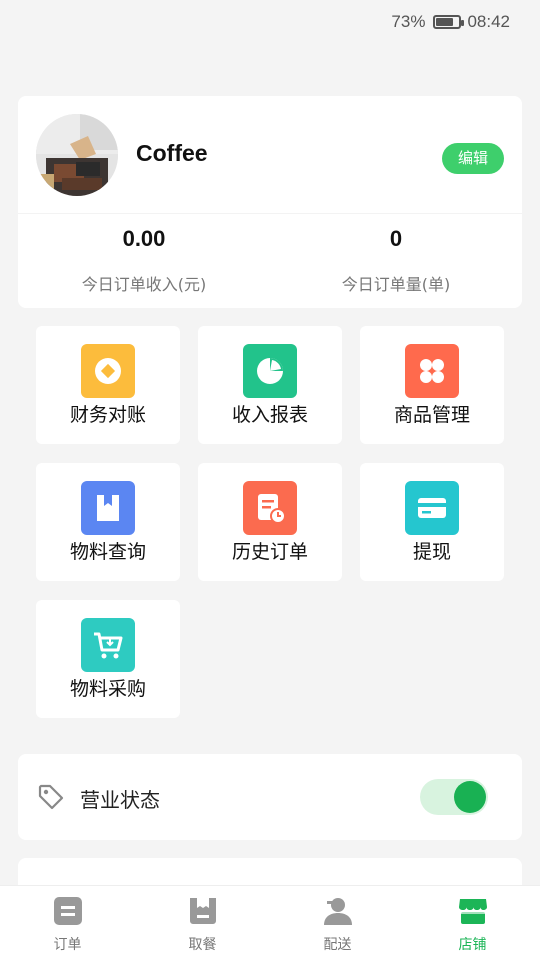 The image size is (540, 960). I want to click on tile-label: 物料查询, so click(107, 552).